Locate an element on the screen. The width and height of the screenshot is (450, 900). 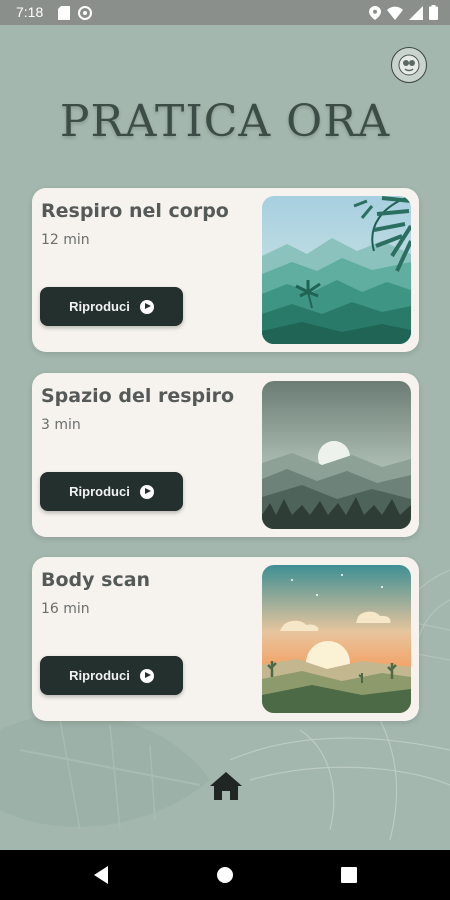
circle-icon is located at coordinates (225, 875).